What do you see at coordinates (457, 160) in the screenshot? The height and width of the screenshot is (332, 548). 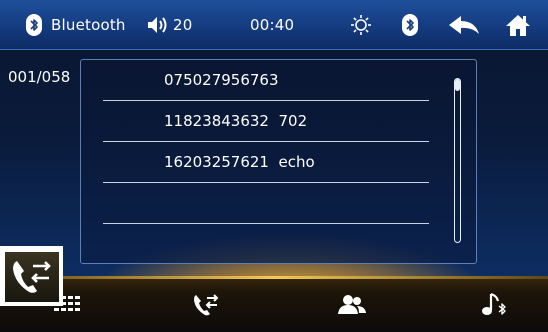 I see `scrollbar` at bounding box center [457, 160].